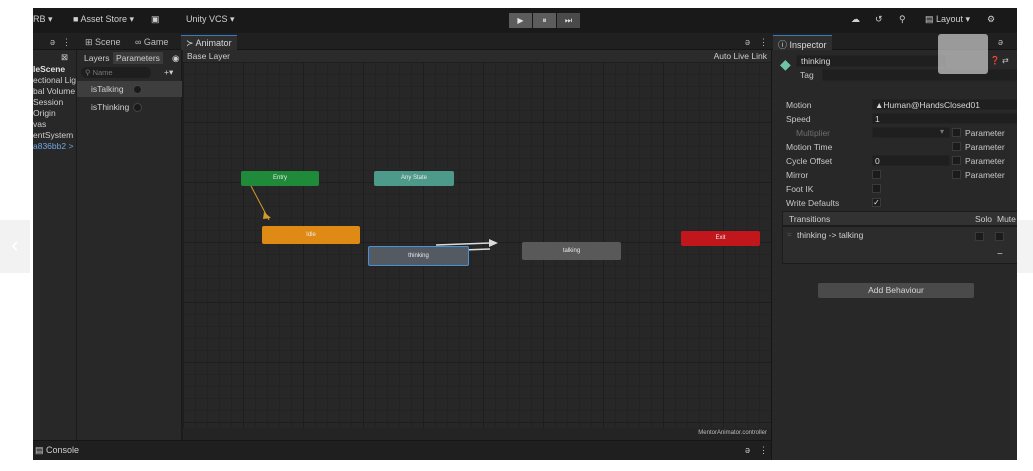  I want to click on transition-row: = thinking -> talking, so click(900, 236).